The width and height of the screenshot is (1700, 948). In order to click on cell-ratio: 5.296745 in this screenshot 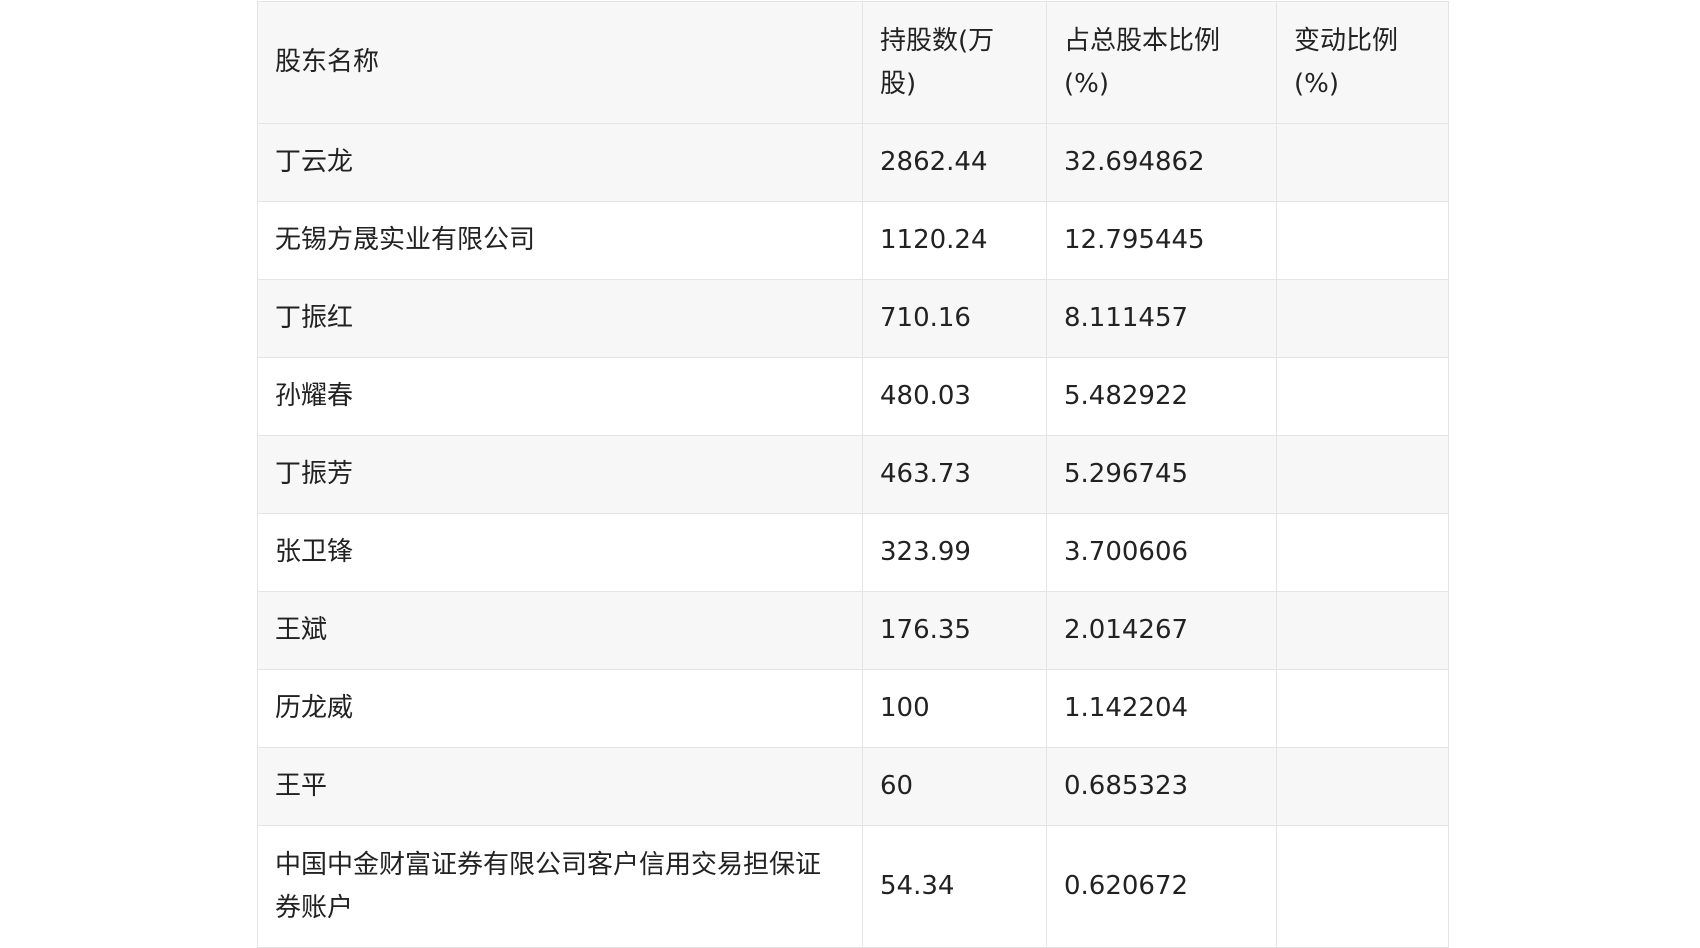, I will do `click(1161, 474)`.